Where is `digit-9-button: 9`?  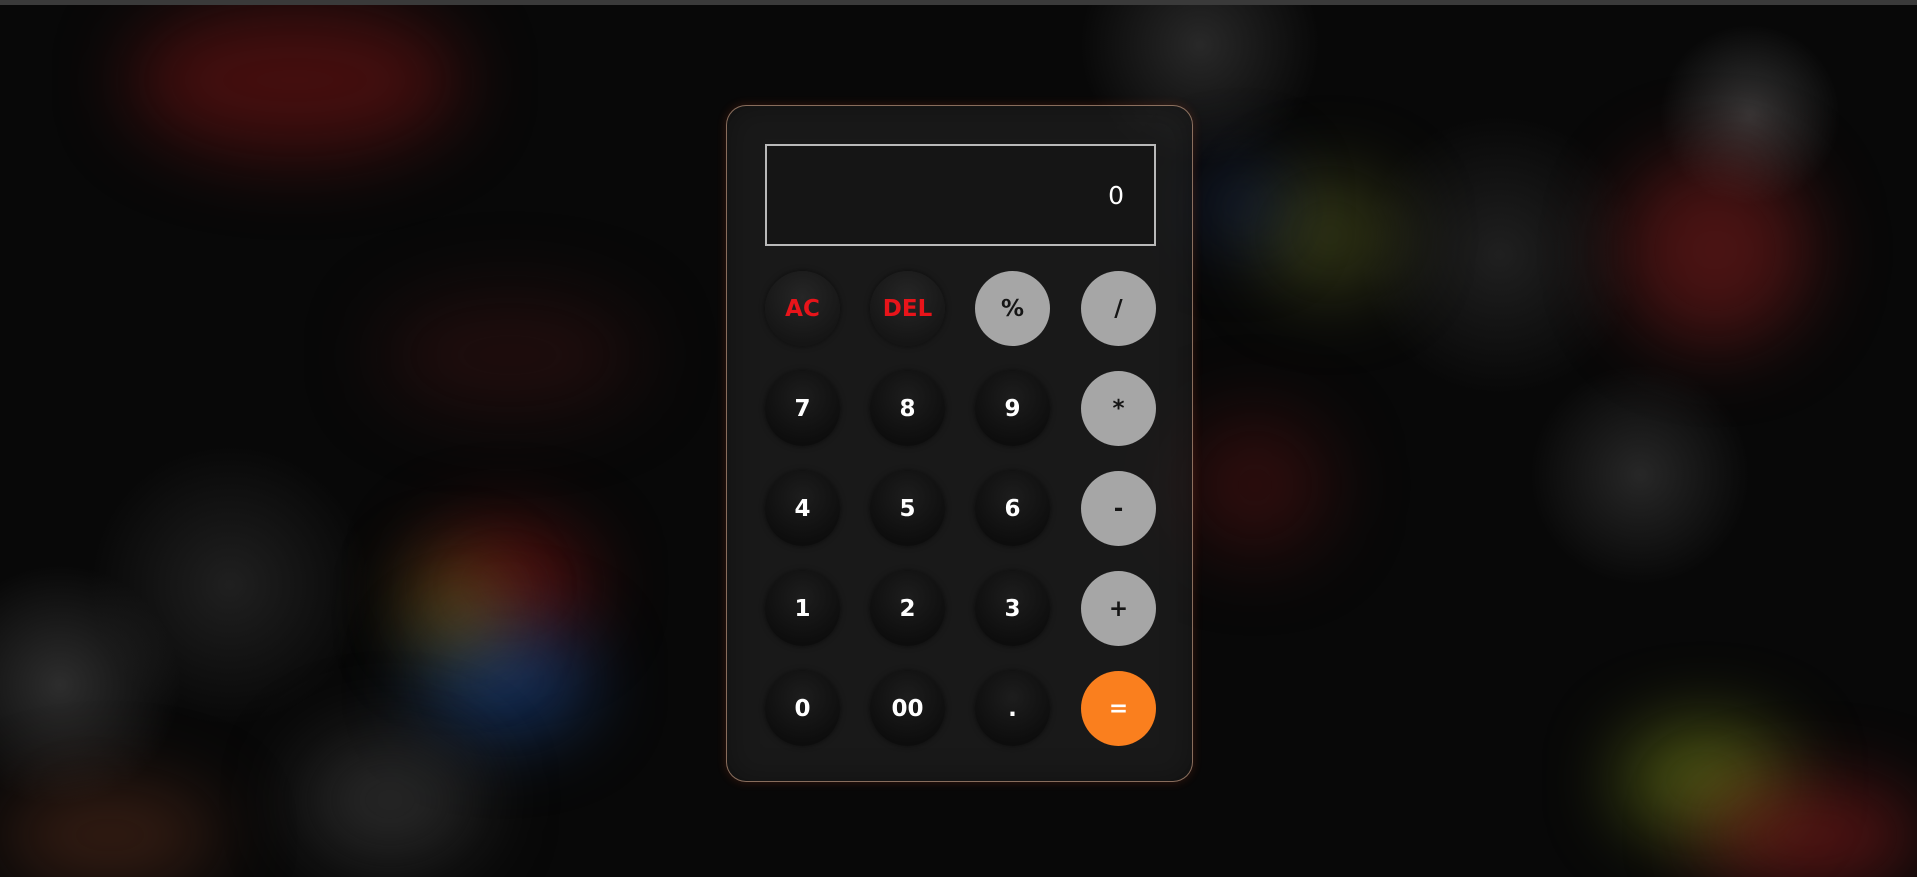
digit-9-button: 9 is located at coordinates (1012, 408).